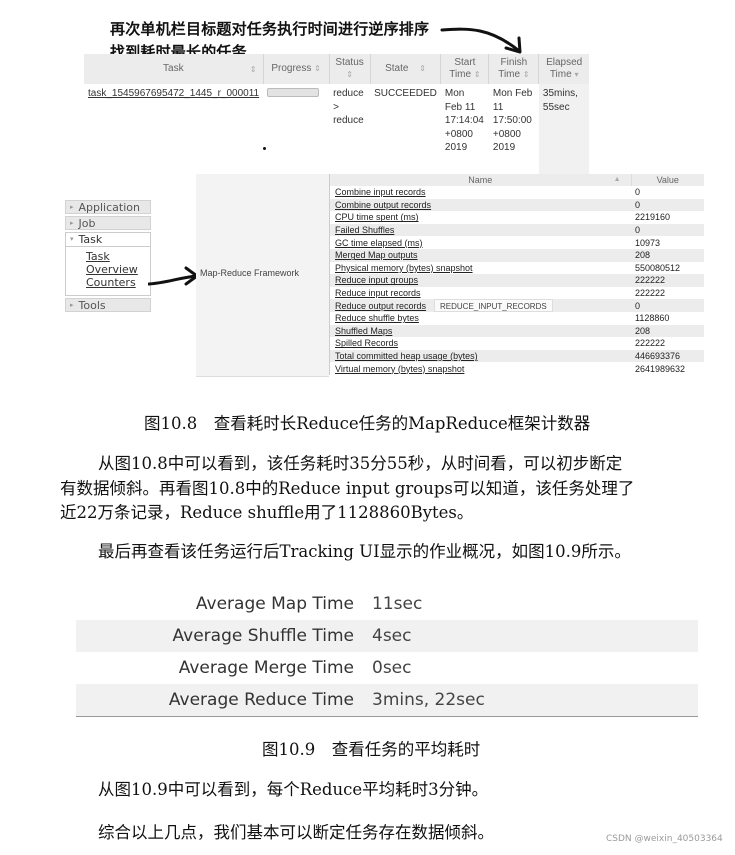 This screenshot has height=855, width=735. What do you see at coordinates (405, 93) in the screenshot?
I see `state-cell: SUCCEEDED` at bounding box center [405, 93].